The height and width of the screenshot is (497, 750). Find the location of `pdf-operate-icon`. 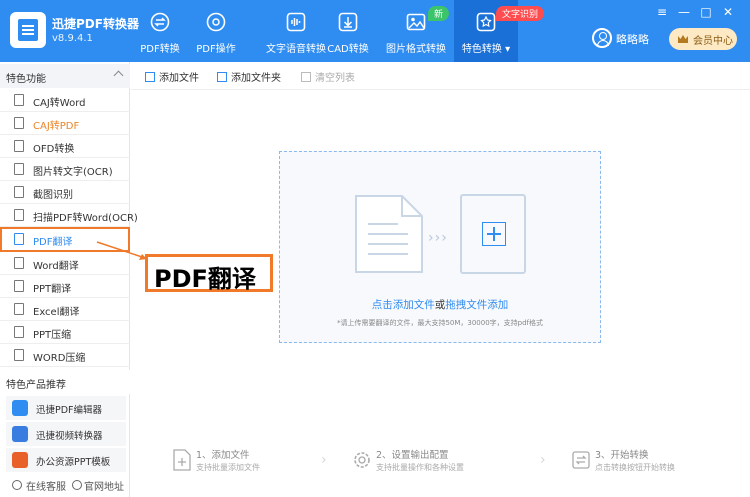

pdf-operate-icon is located at coordinates (216, 22).